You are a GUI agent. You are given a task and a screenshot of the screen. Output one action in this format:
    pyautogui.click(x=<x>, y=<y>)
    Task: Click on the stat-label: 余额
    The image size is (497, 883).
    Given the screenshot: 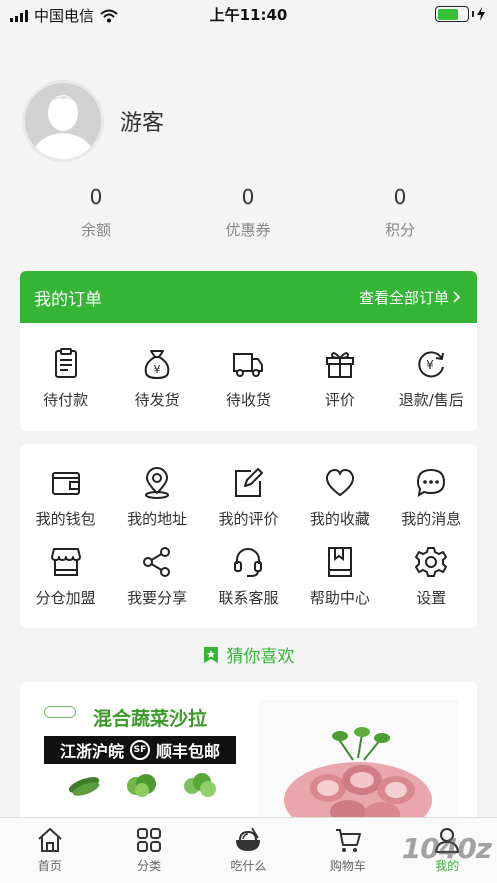 What is the action you would take?
    pyautogui.click(x=95, y=230)
    